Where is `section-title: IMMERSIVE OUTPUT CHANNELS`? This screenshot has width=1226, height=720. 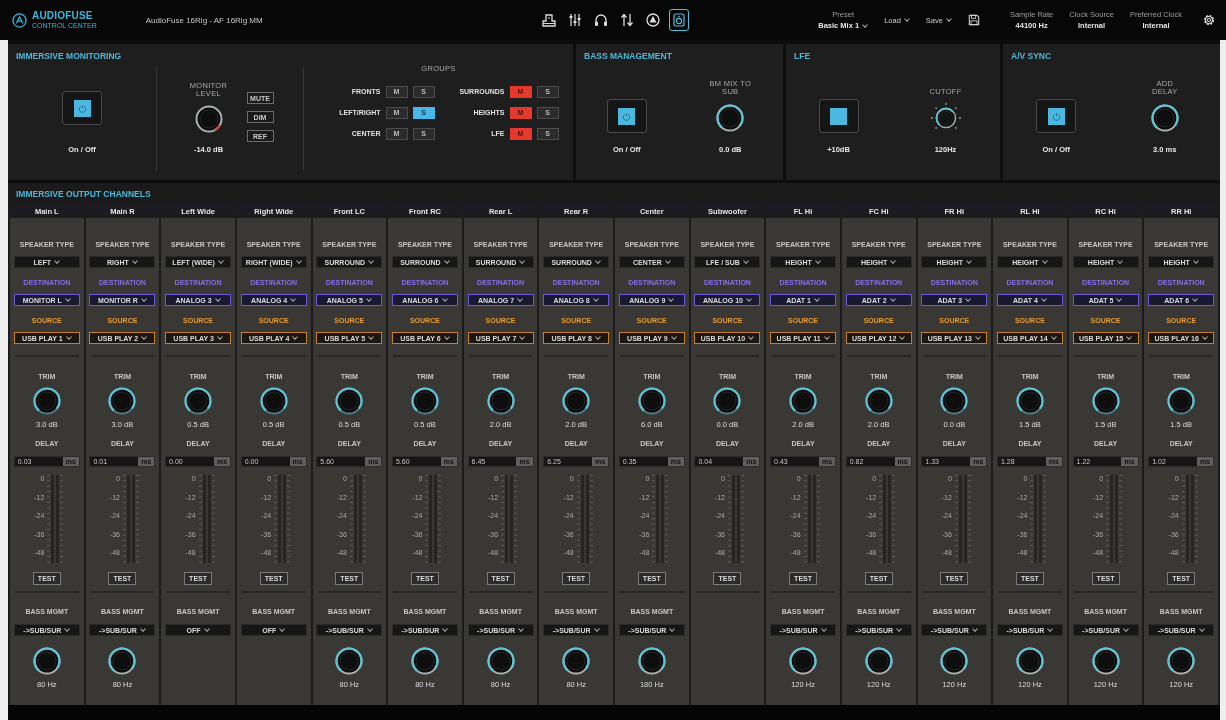 section-title: IMMERSIVE OUTPUT CHANNELS is located at coordinates (83, 194).